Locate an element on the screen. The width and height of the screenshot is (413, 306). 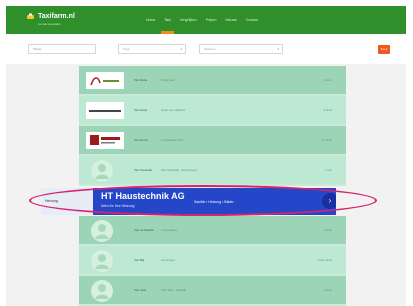
ad-subtitle: Alles für Ihre Heizung is located at coordinates (118, 206).